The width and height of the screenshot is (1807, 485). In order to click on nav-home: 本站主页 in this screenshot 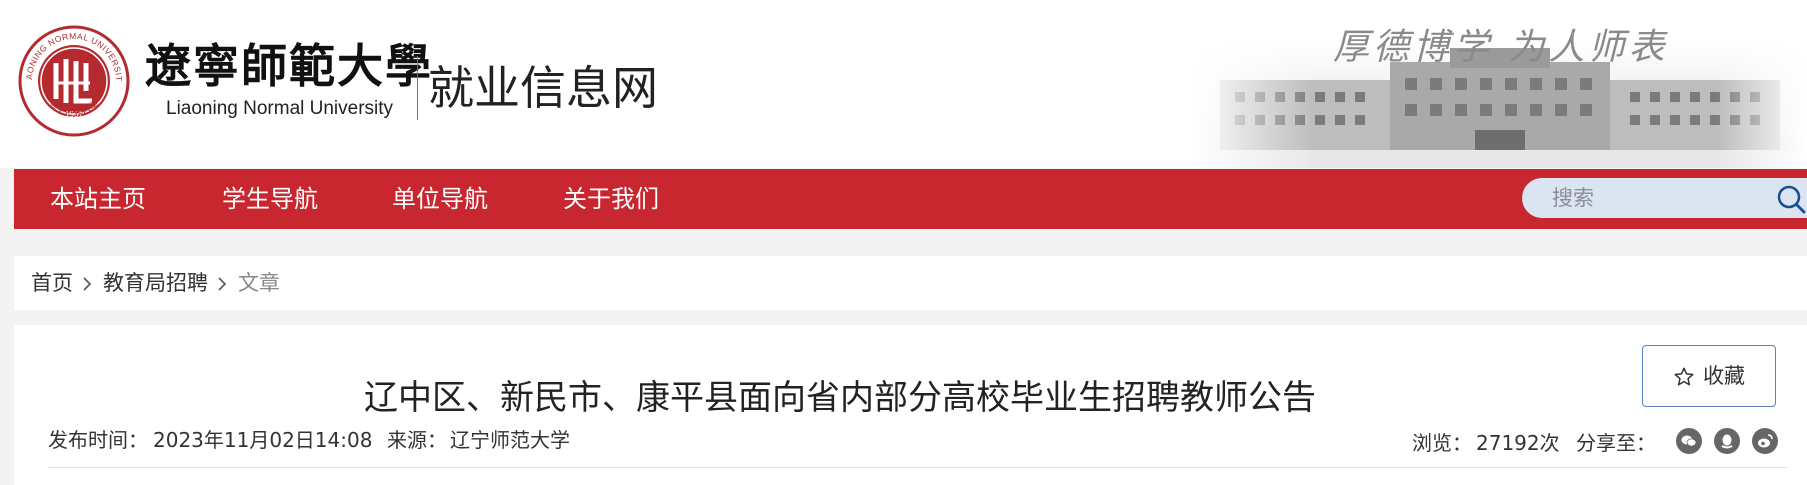, I will do `click(98, 199)`.